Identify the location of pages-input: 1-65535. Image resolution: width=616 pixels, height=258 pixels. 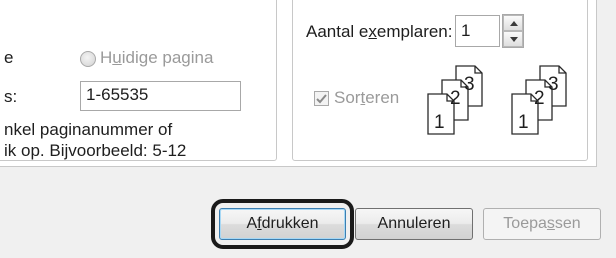
(160, 96).